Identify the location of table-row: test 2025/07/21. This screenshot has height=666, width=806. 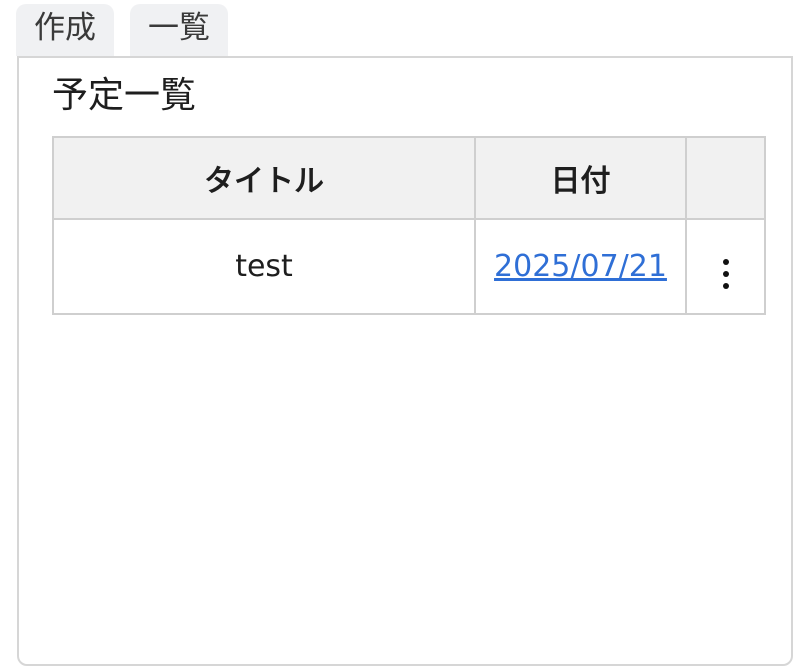
(409, 266).